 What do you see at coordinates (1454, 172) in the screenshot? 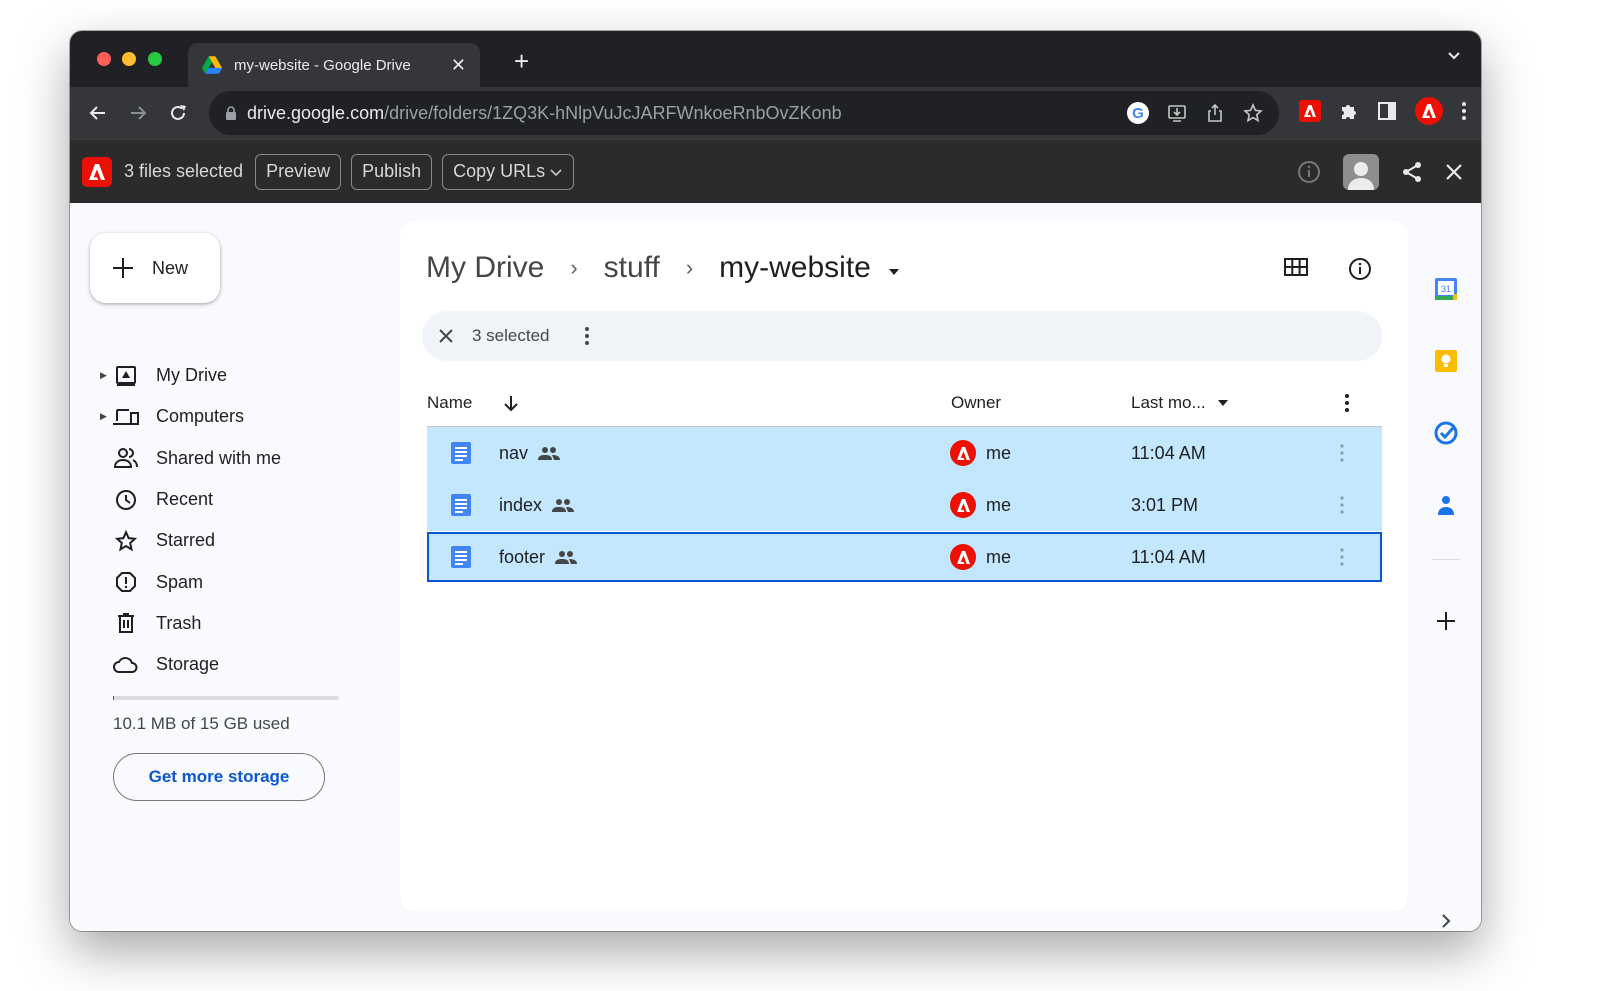
I see `close-icon` at bounding box center [1454, 172].